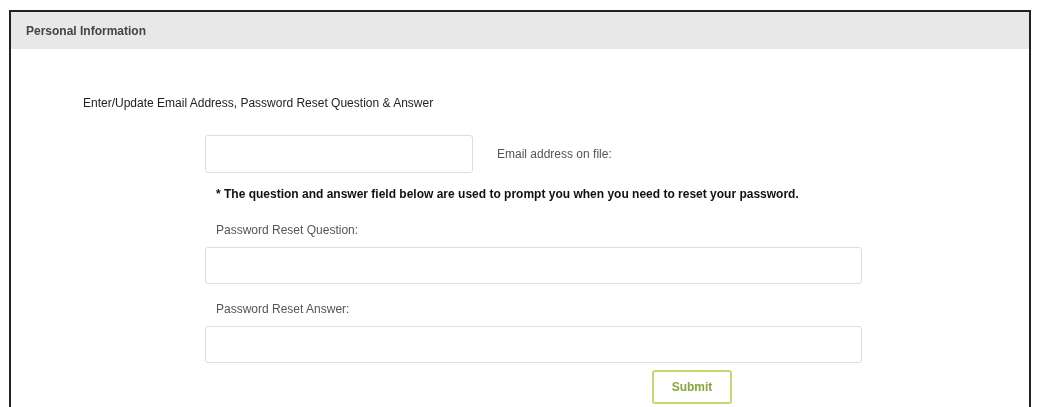 This screenshot has width=1037, height=407. What do you see at coordinates (86, 31) in the screenshot?
I see `panel-title: Personal Information` at bounding box center [86, 31].